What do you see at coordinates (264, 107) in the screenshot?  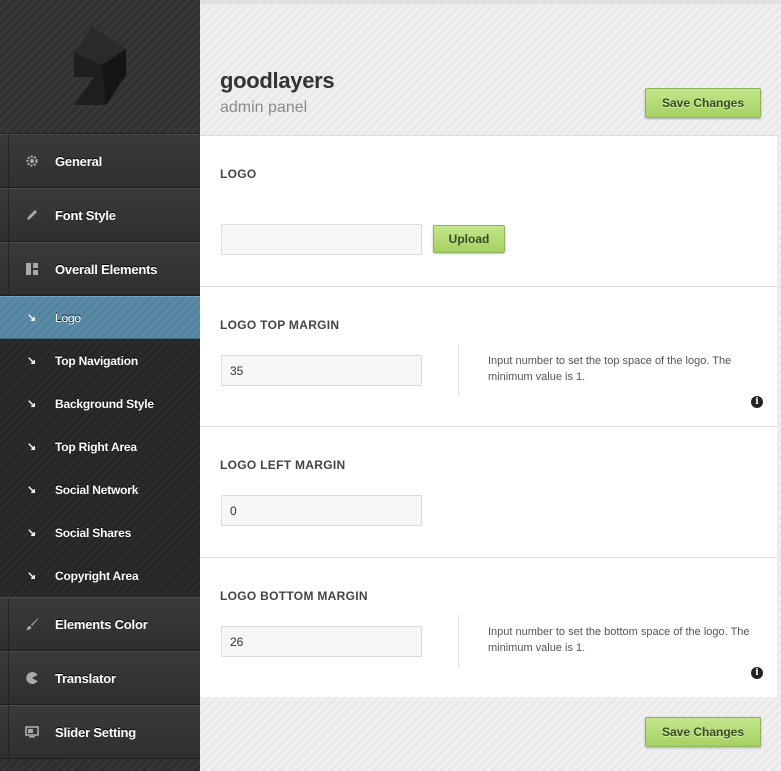 I see `page-subtitle: admin panel` at bounding box center [264, 107].